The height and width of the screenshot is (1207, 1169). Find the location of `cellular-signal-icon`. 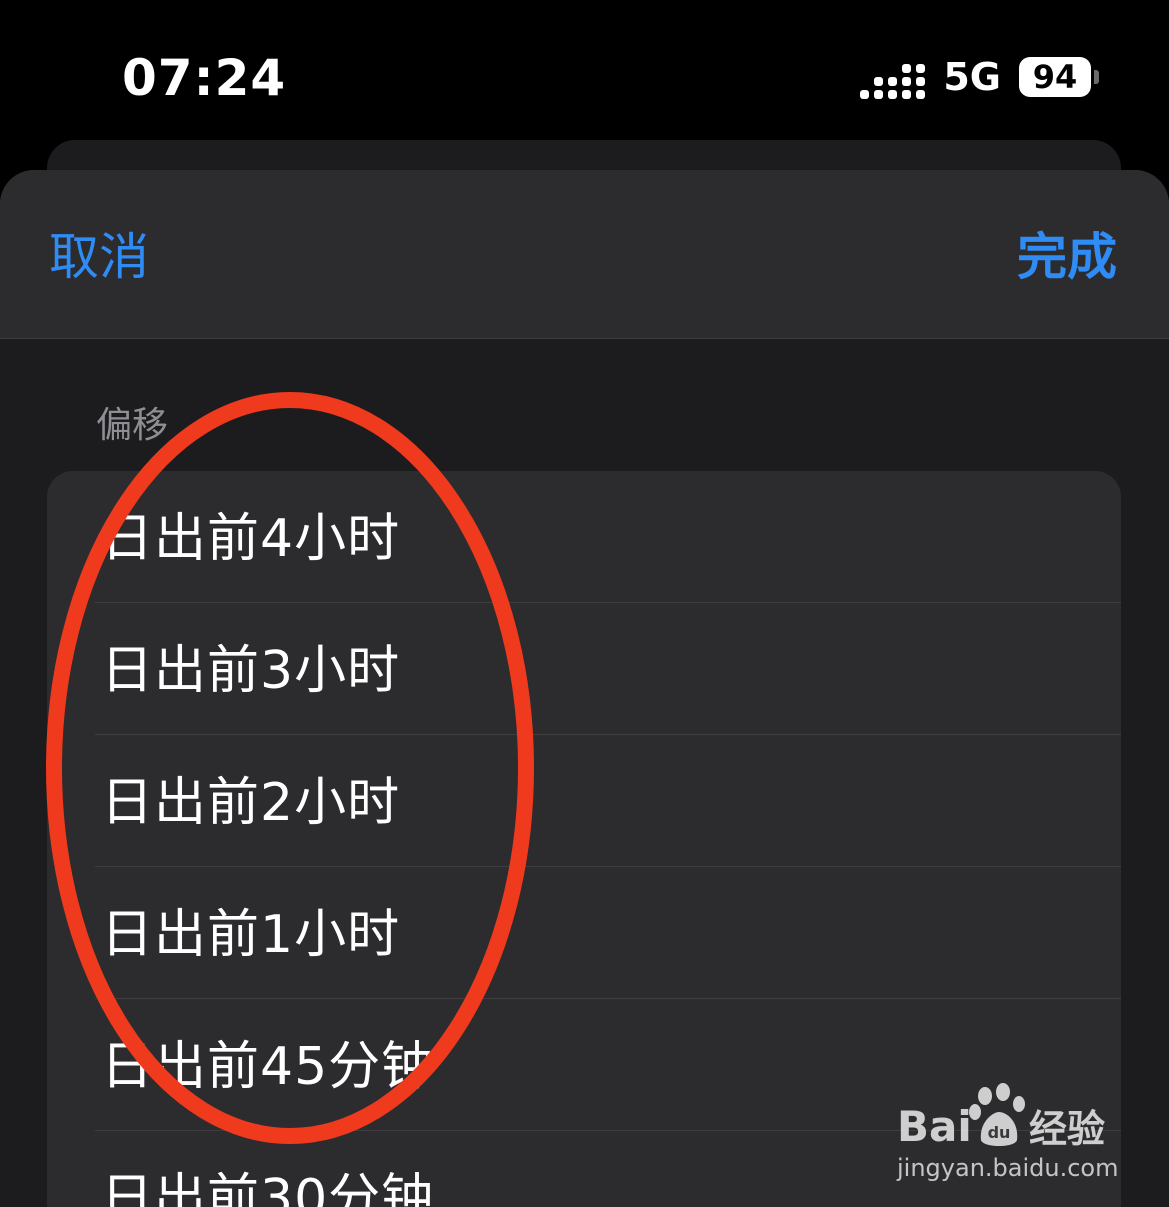

cellular-signal-icon is located at coordinates (893, 77).